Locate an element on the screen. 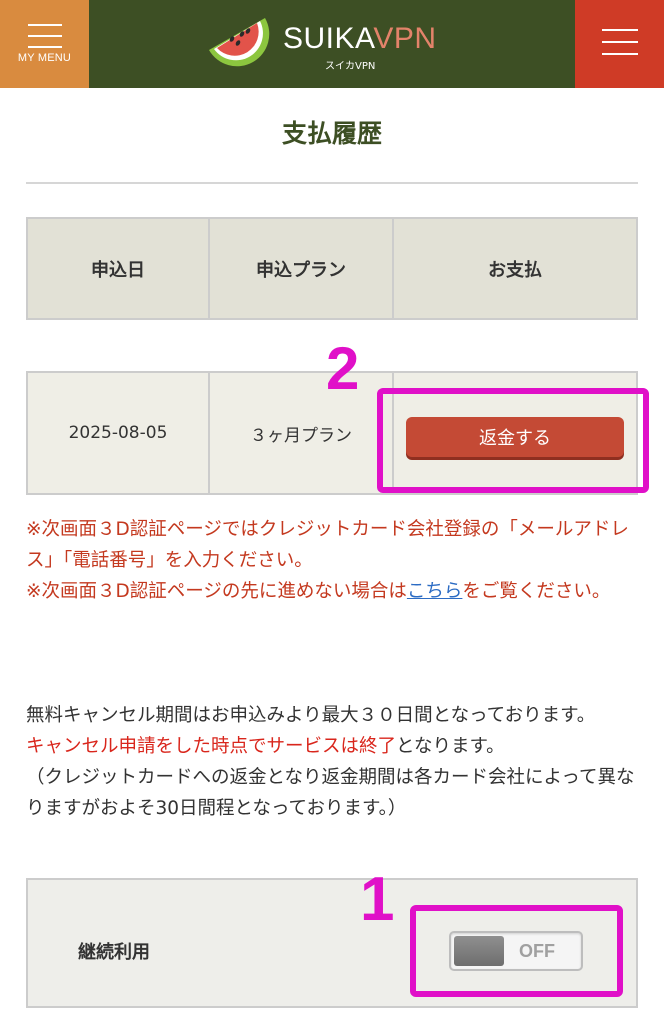 This screenshot has width=664, height=1024. main-menu-button is located at coordinates (619, 44).